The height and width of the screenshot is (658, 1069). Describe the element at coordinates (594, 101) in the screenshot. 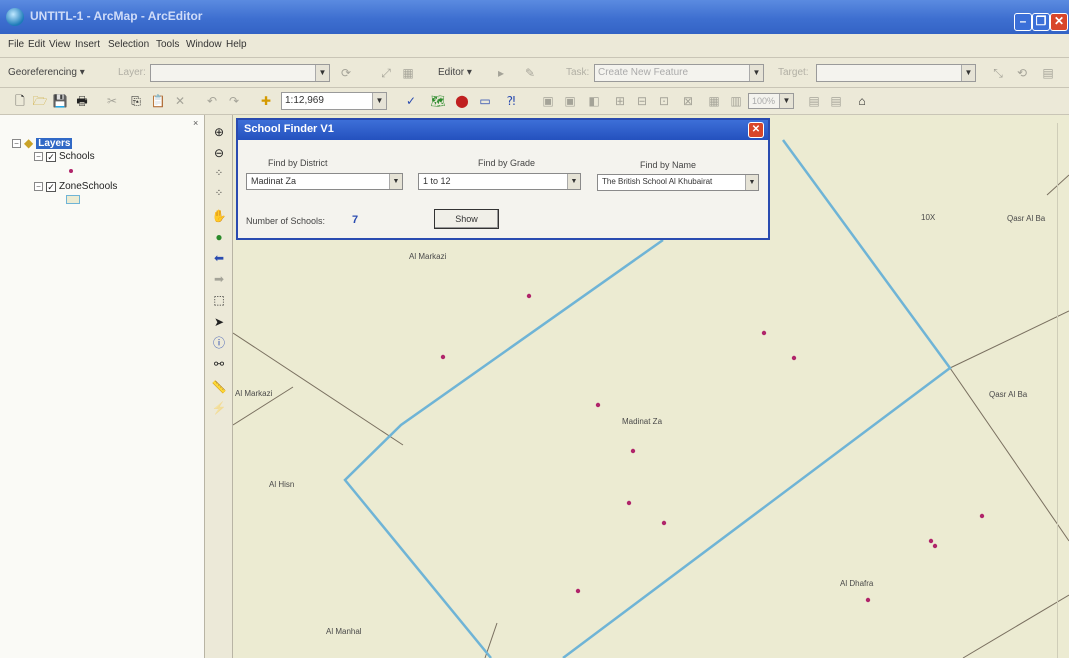

I see `layout-icon-3: ◧` at that location.